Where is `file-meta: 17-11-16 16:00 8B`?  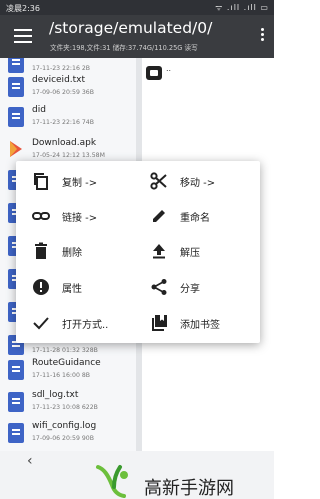 file-meta: 17-11-16 16:00 8B is located at coordinates (61, 375).